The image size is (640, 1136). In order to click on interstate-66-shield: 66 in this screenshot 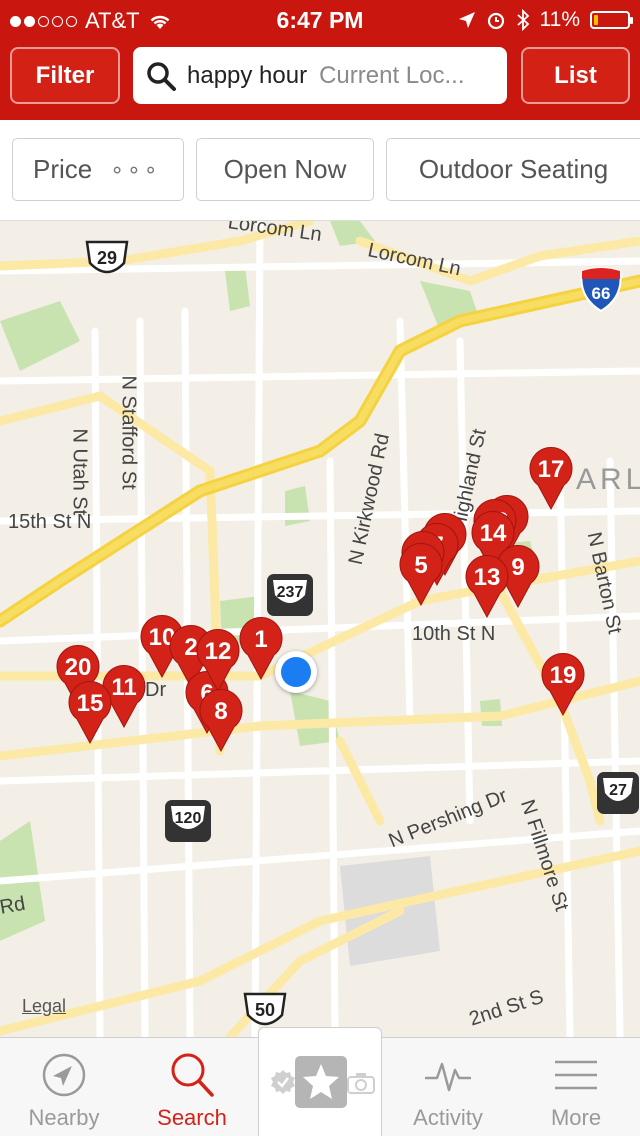, I will do `click(601, 290)`.